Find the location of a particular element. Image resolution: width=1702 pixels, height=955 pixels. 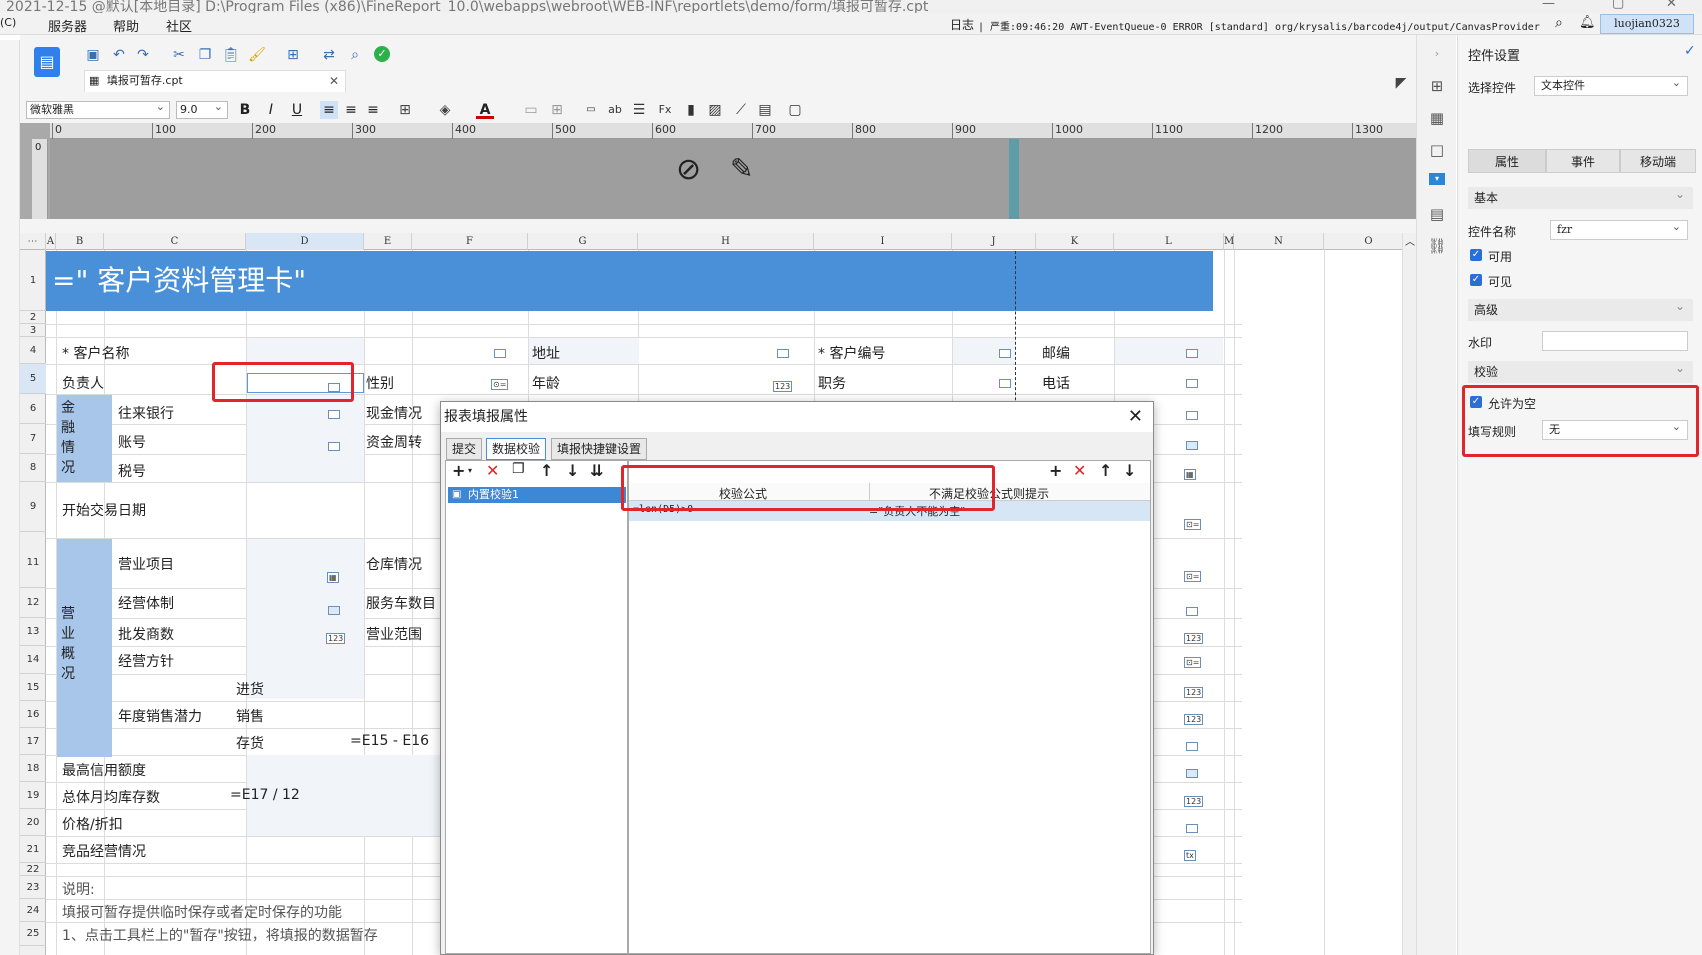

move-bottom-icon: ⇊ is located at coordinates (596, 470).